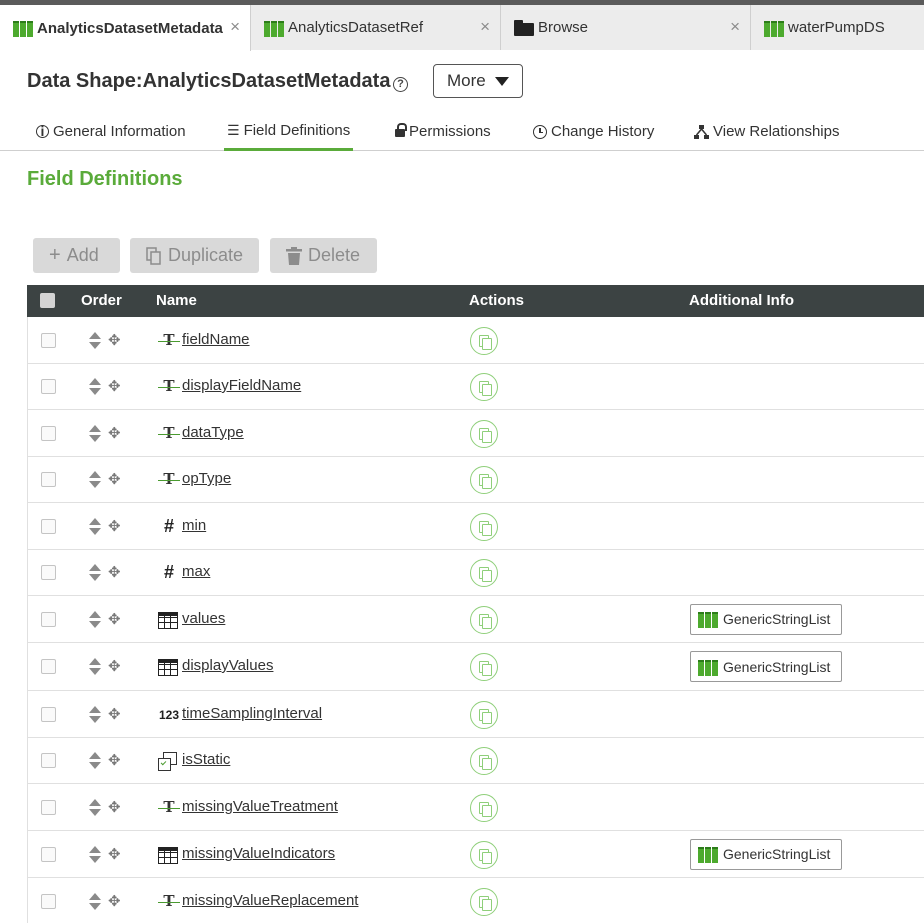 Image resolution: width=924 pixels, height=923 pixels. I want to click on field-name-link: missingValueReplacement, so click(270, 900).